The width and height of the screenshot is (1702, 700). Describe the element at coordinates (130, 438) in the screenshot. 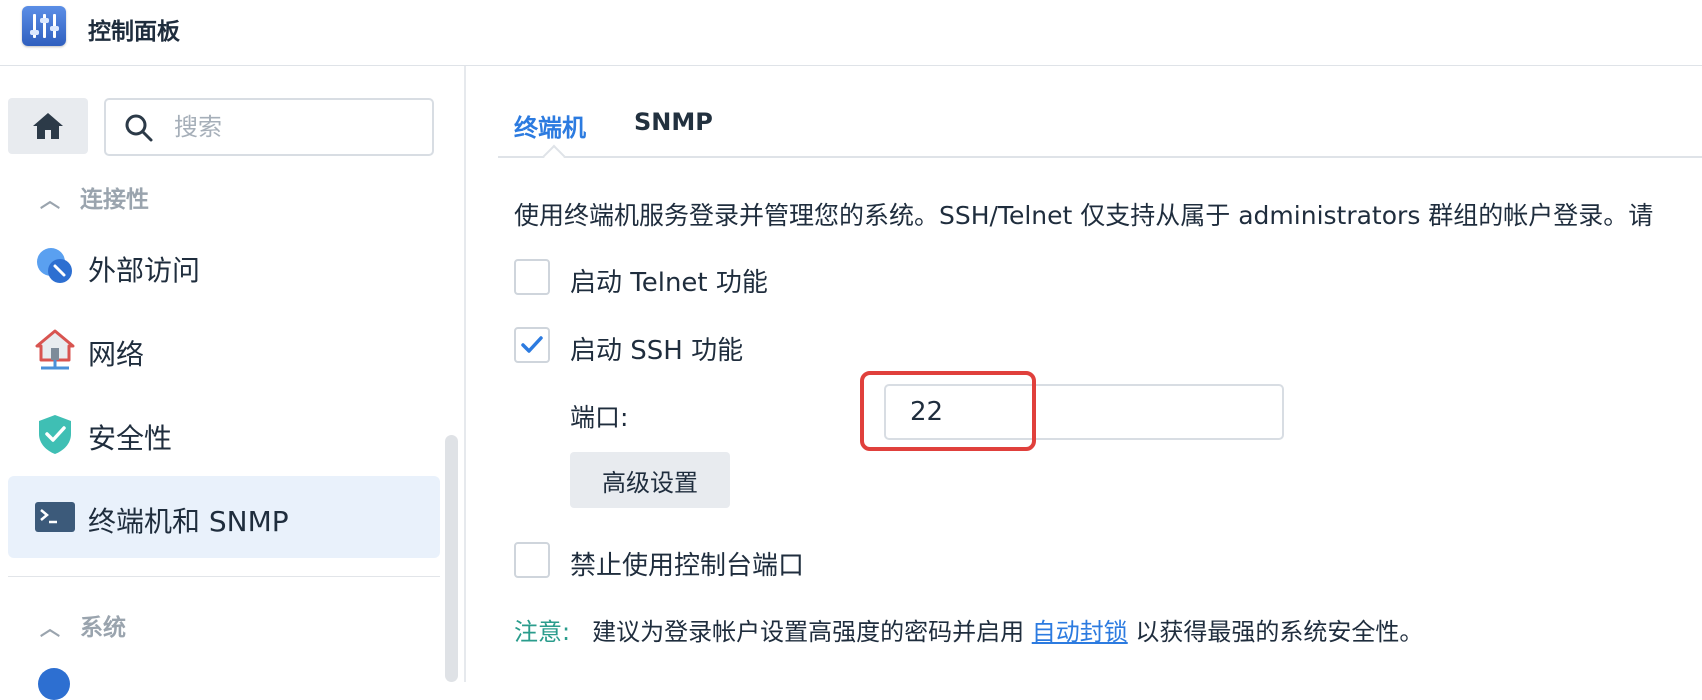

I see `sidebar-item-label: 安全性` at that location.